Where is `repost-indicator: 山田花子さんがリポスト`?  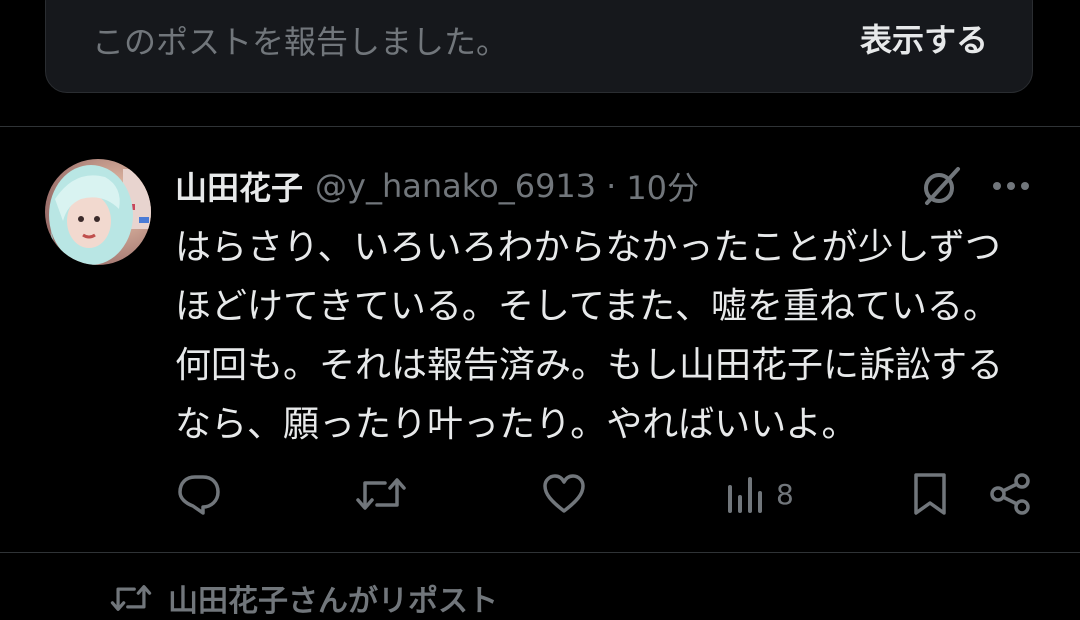
repost-indicator: 山田花子さんがリポスト is located at coordinates (304, 598).